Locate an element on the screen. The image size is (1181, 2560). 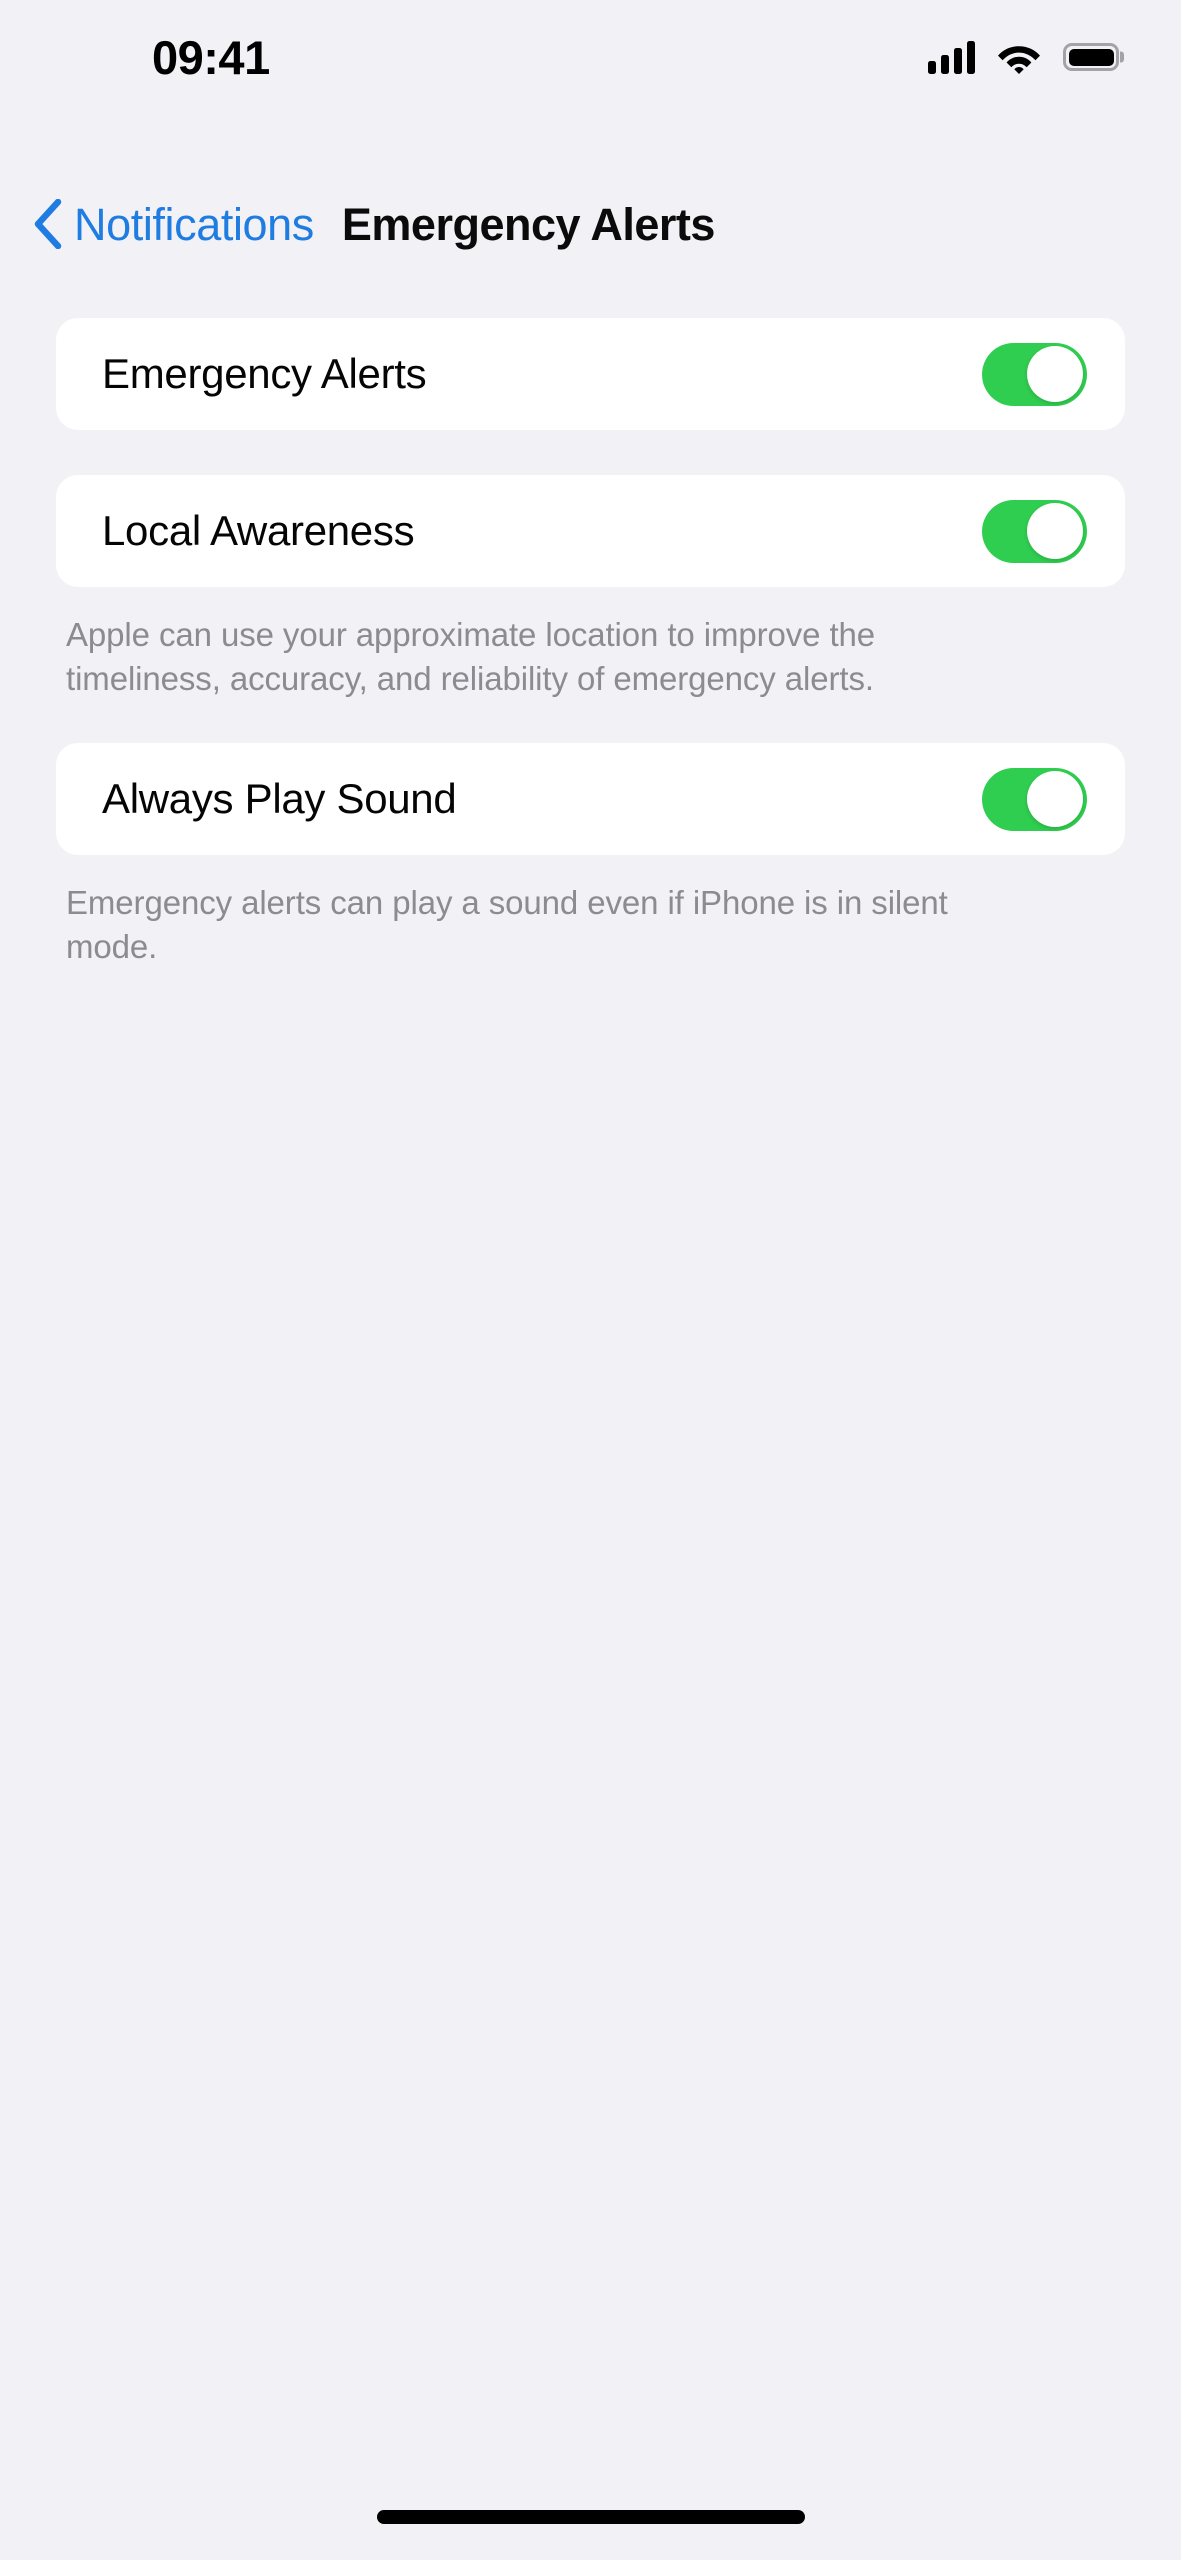
back-button: Notifications is located at coordinates (173, 224).